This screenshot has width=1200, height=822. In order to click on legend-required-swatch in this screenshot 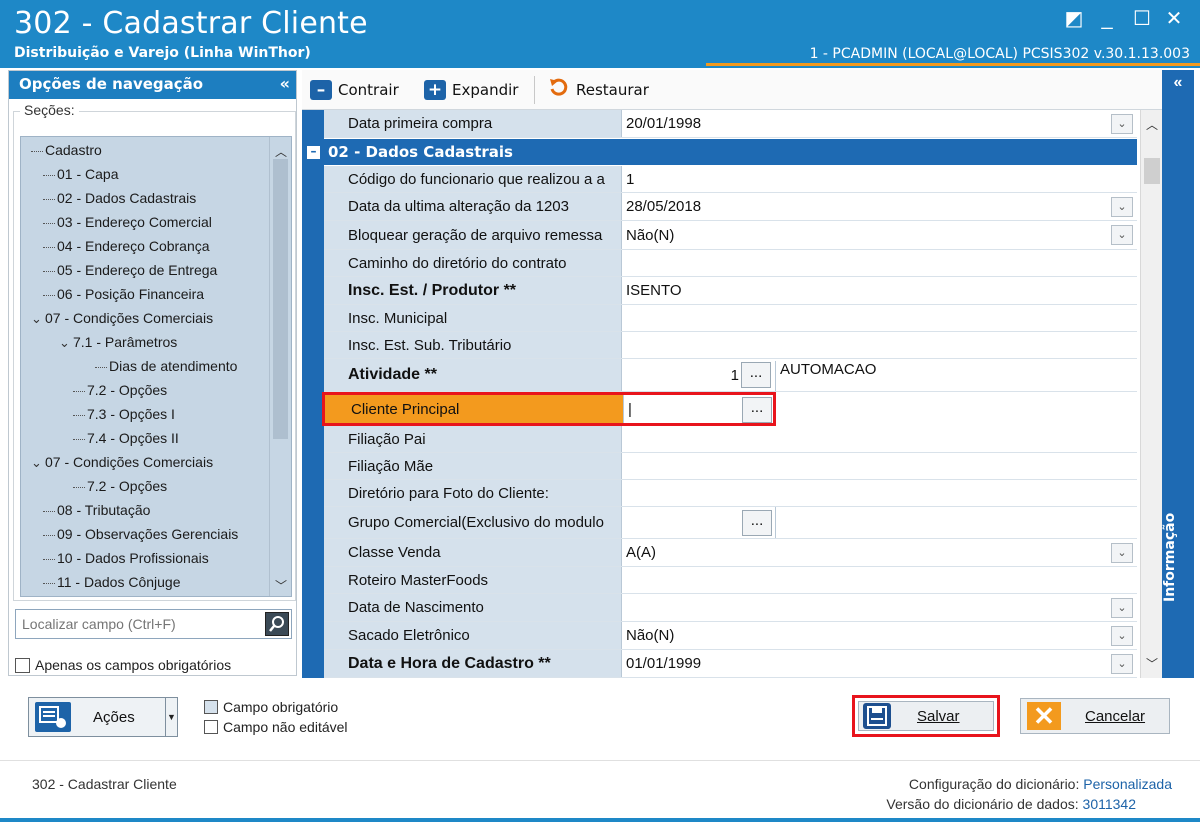, I will do `click(211, 707)`.